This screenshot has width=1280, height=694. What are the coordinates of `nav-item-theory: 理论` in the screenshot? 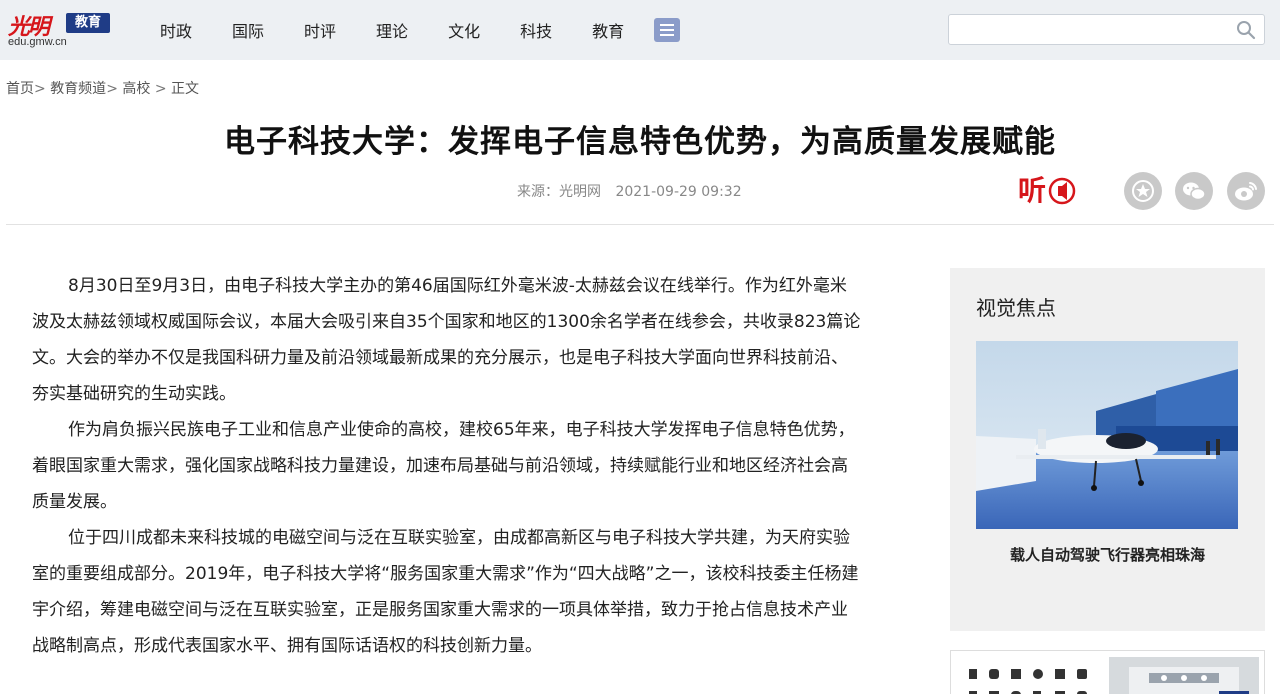 It's located at (392, 30).